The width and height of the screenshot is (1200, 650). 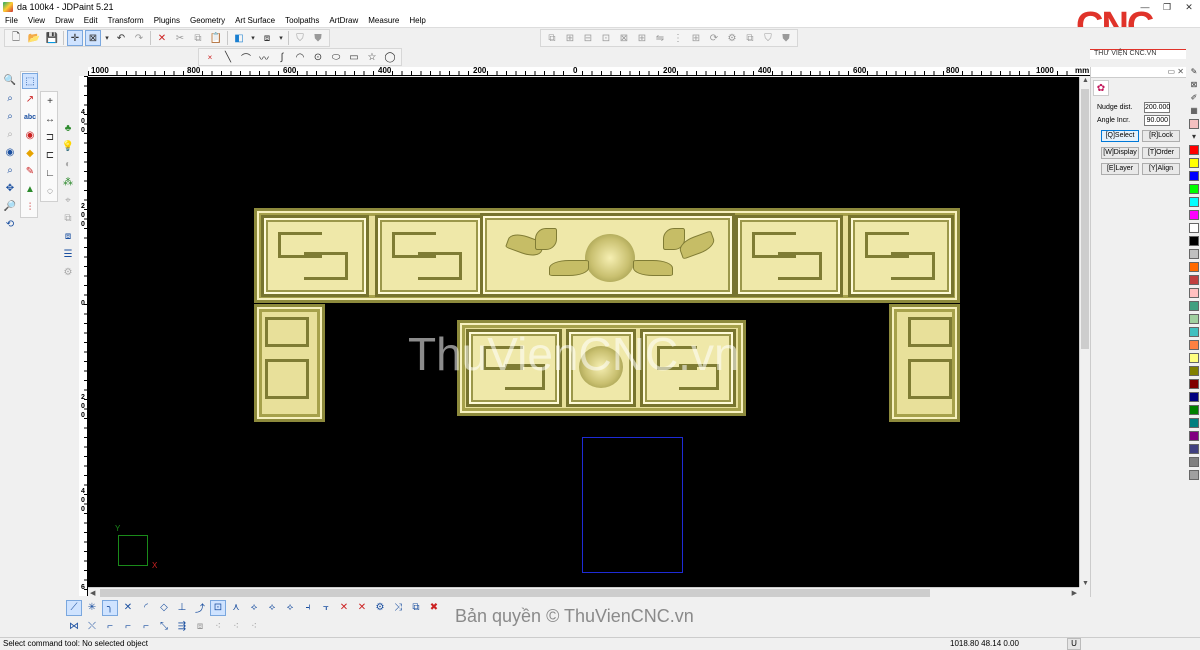 I want to click on nudge-input: 200.000, so click(x=1157, y=107).